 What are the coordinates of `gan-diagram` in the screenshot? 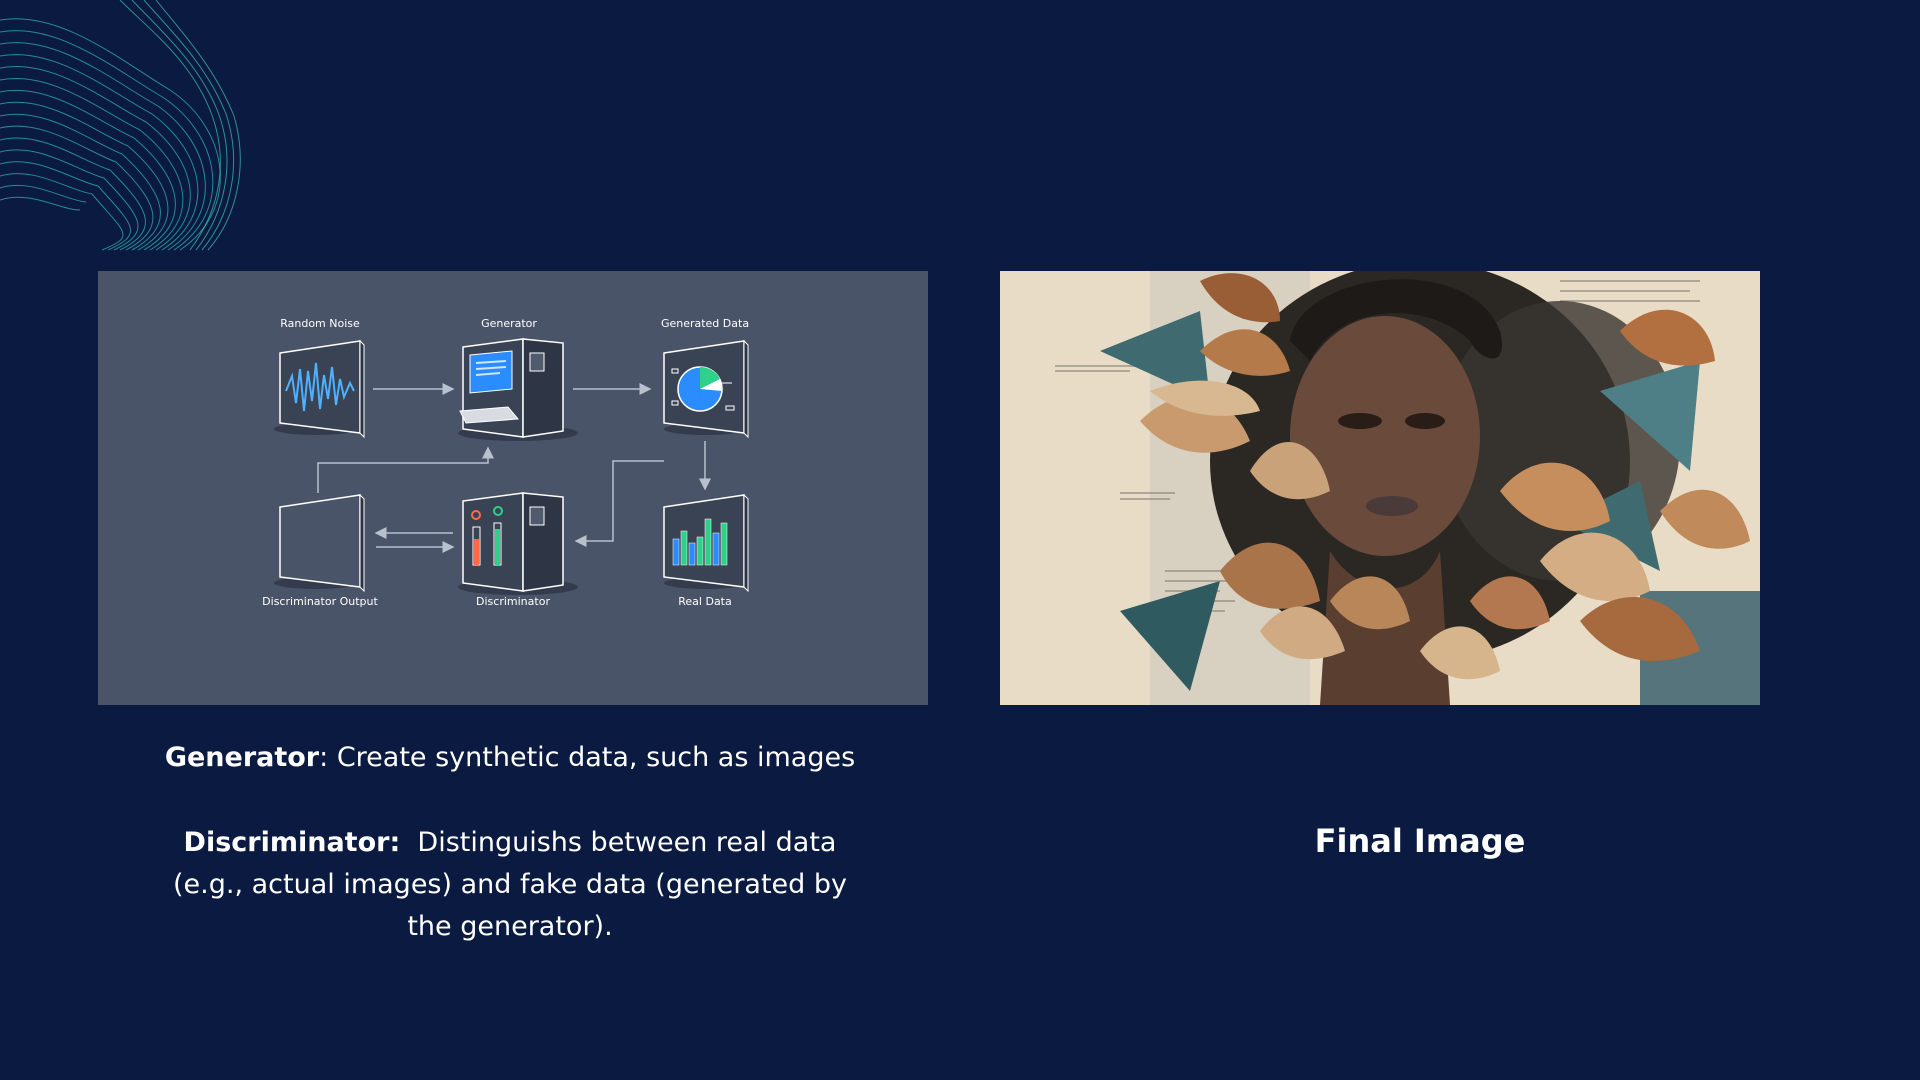 It's located at (511, 466).